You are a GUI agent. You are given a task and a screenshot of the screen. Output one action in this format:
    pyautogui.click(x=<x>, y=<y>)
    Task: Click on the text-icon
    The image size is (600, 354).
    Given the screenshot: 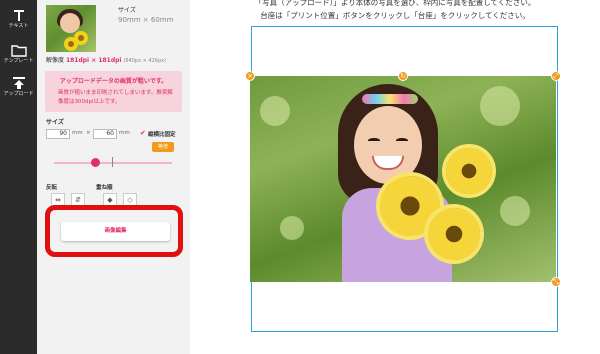 What is the action you would take?
    pyautogui.click(x=18, y=15)
    